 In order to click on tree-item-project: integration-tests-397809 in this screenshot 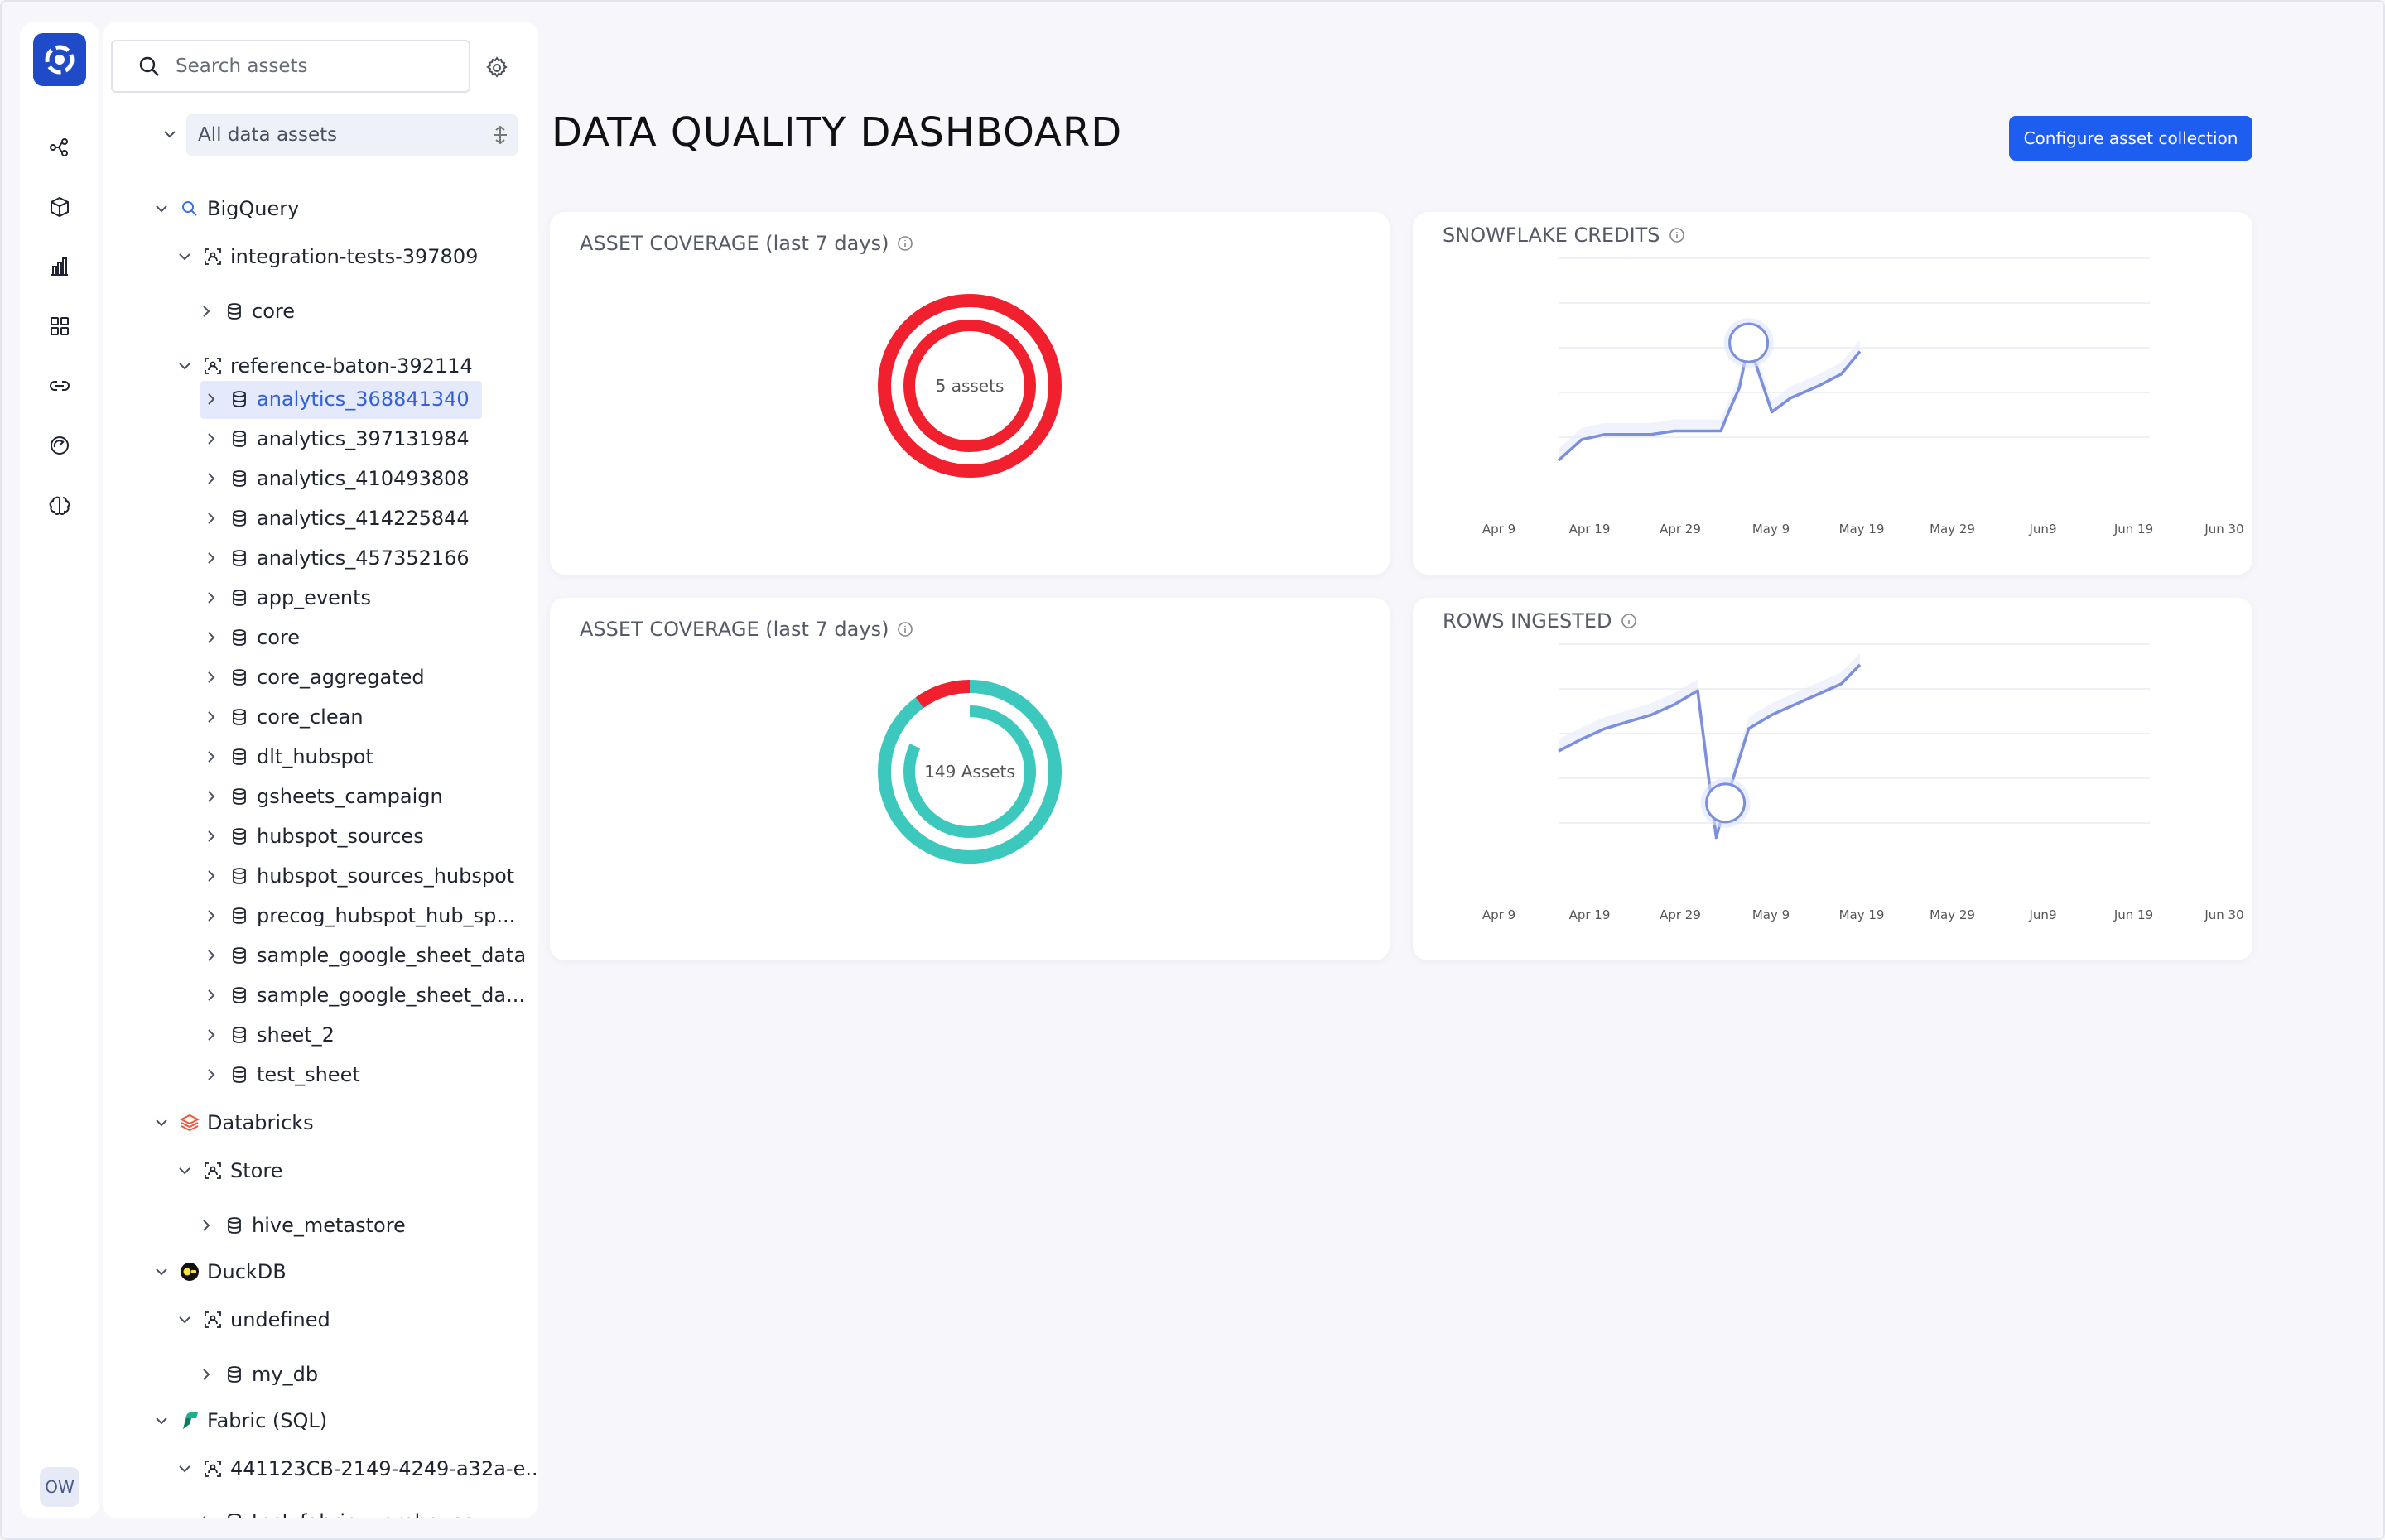, I will do `click(326, 256)`.